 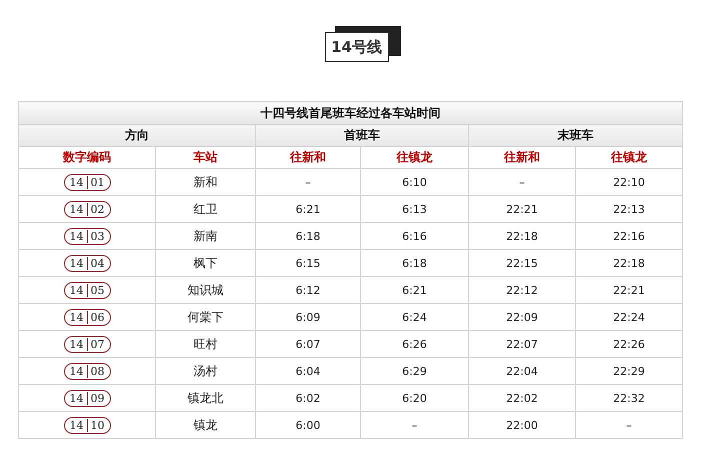 What do you see at coordinates (98, 317) in the screenshot?
I see `station-number: 06` at bounding box center [98, 317].